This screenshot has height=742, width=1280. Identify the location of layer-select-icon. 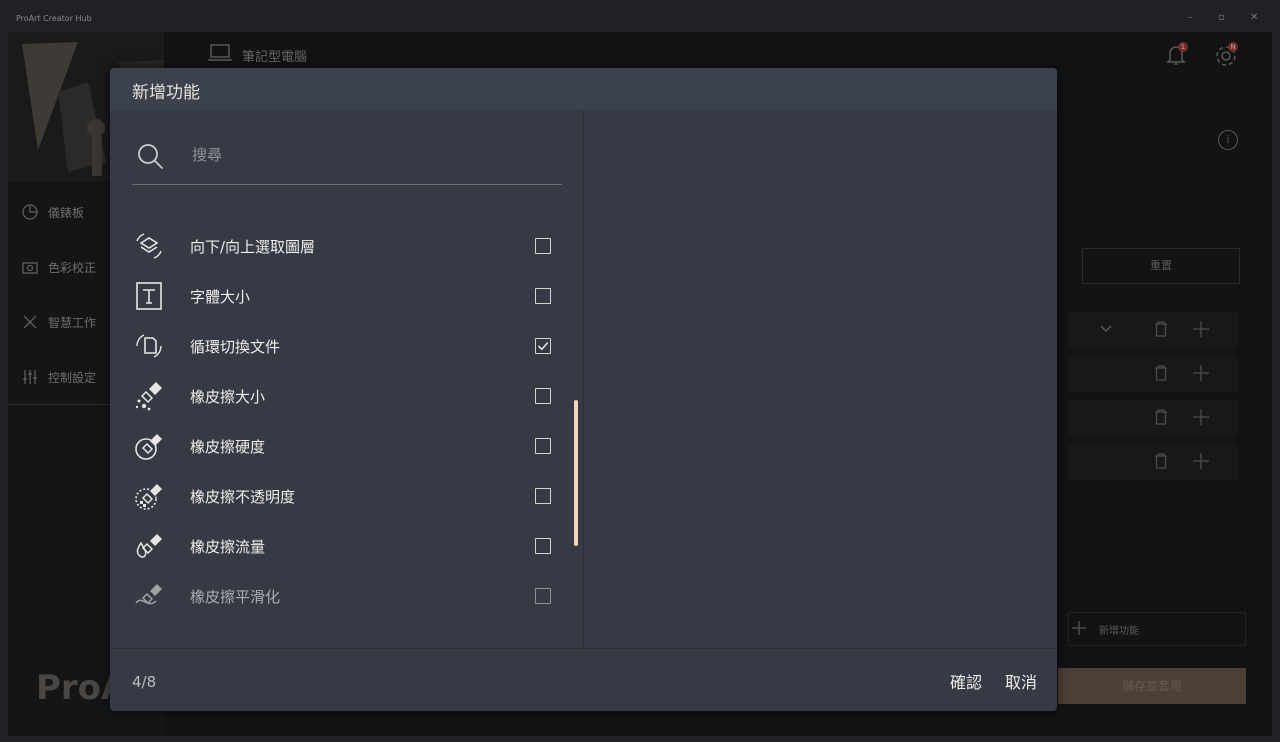
(149, 246).